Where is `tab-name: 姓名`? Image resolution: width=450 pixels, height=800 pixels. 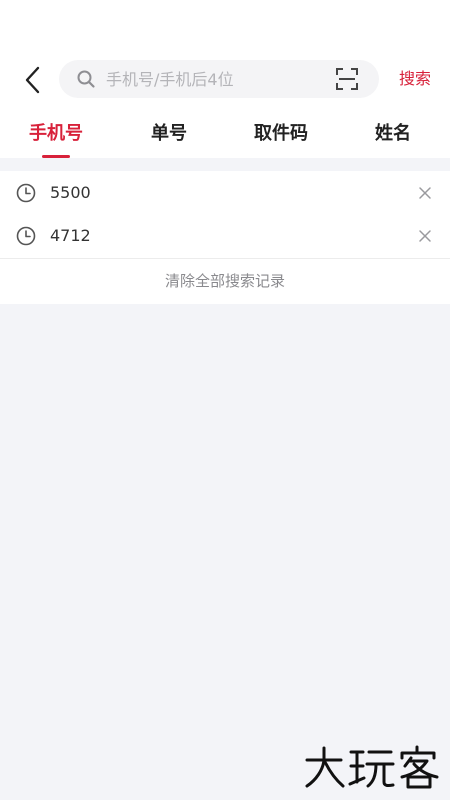
tab-name: 姓名 is located at coordinates (393, 134).